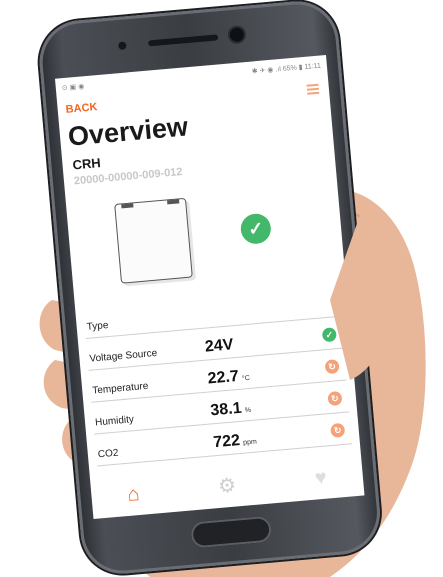 Image resolution: width=443 pixels, height=577 pixels. What do you see at coordinates (329, 335) in the screenshot?
I see `ok-check-icon: ✓` at bounding box center [329, 335].